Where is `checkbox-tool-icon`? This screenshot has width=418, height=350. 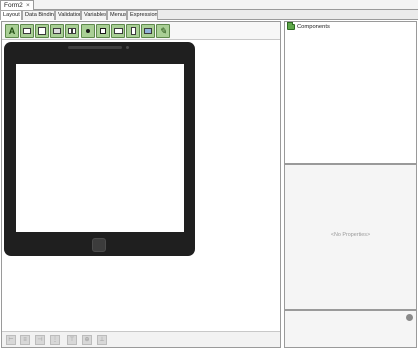
checkbox-tool-icon is located at coordinates (103, 31).